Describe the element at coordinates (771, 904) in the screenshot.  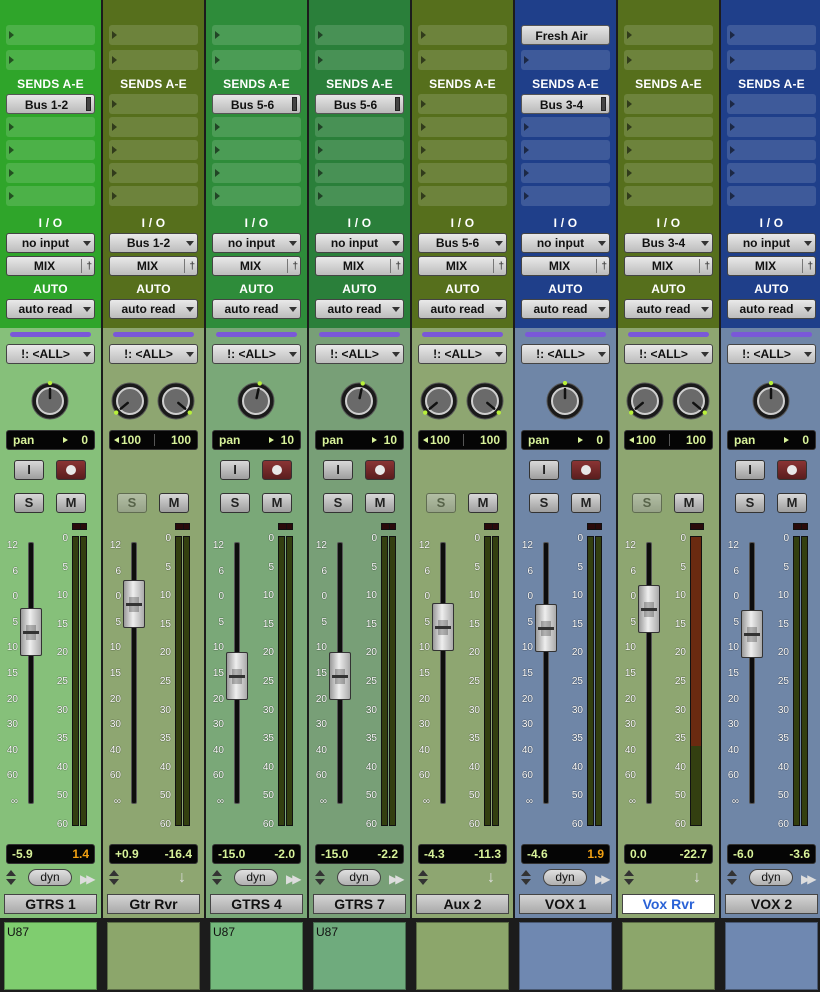
I see `track-name: VOX 2` at that location.